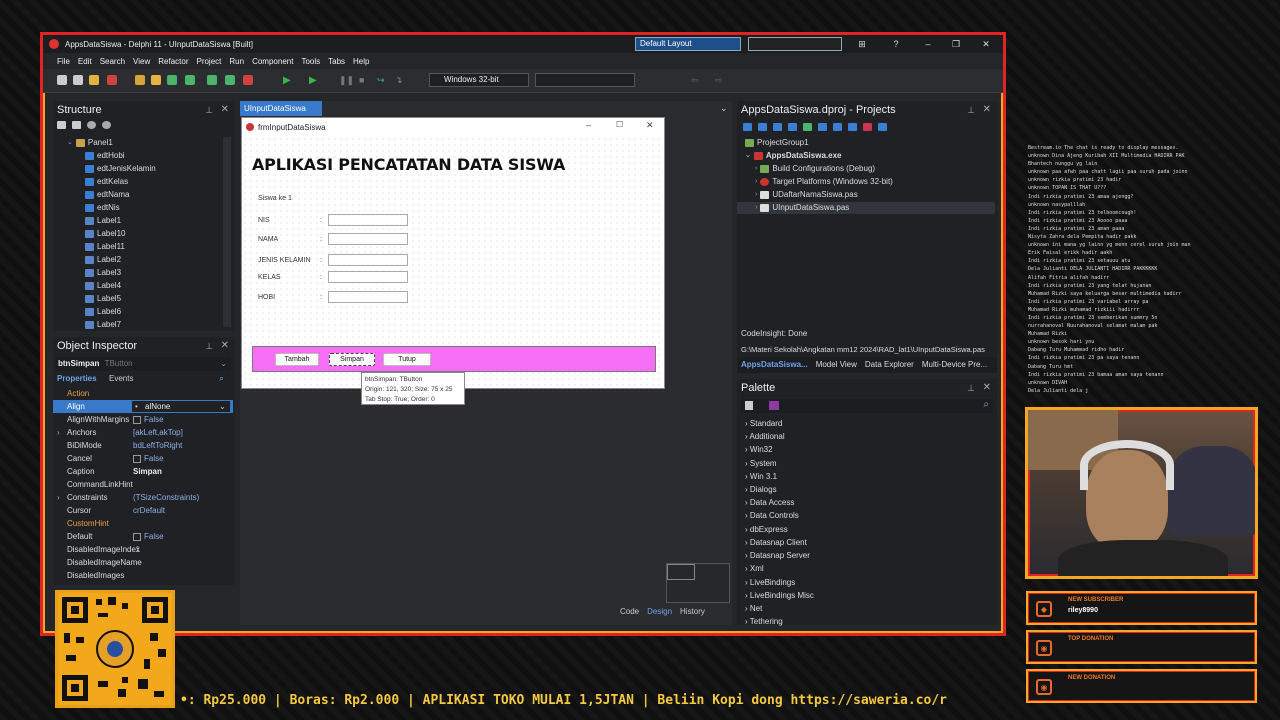  I want to click on pause-icon: ❚❚, so click(346, 80).